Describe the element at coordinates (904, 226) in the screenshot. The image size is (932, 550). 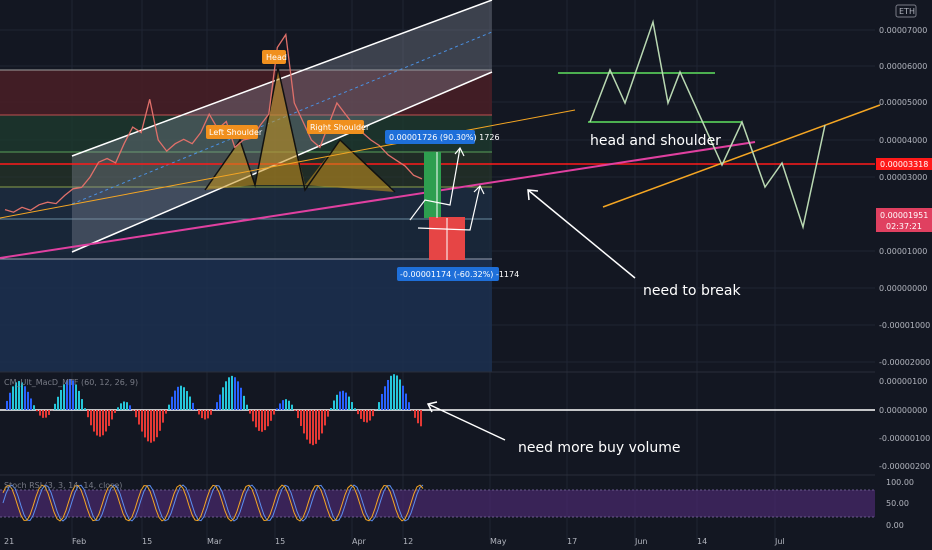
I see `svg-text: 02:37:21` at that location.